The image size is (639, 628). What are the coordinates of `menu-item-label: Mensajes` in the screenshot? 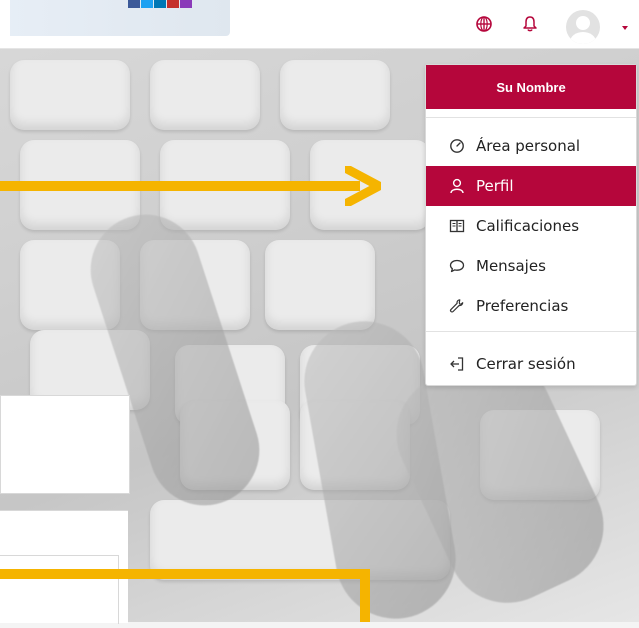 It's located at (511, 266).